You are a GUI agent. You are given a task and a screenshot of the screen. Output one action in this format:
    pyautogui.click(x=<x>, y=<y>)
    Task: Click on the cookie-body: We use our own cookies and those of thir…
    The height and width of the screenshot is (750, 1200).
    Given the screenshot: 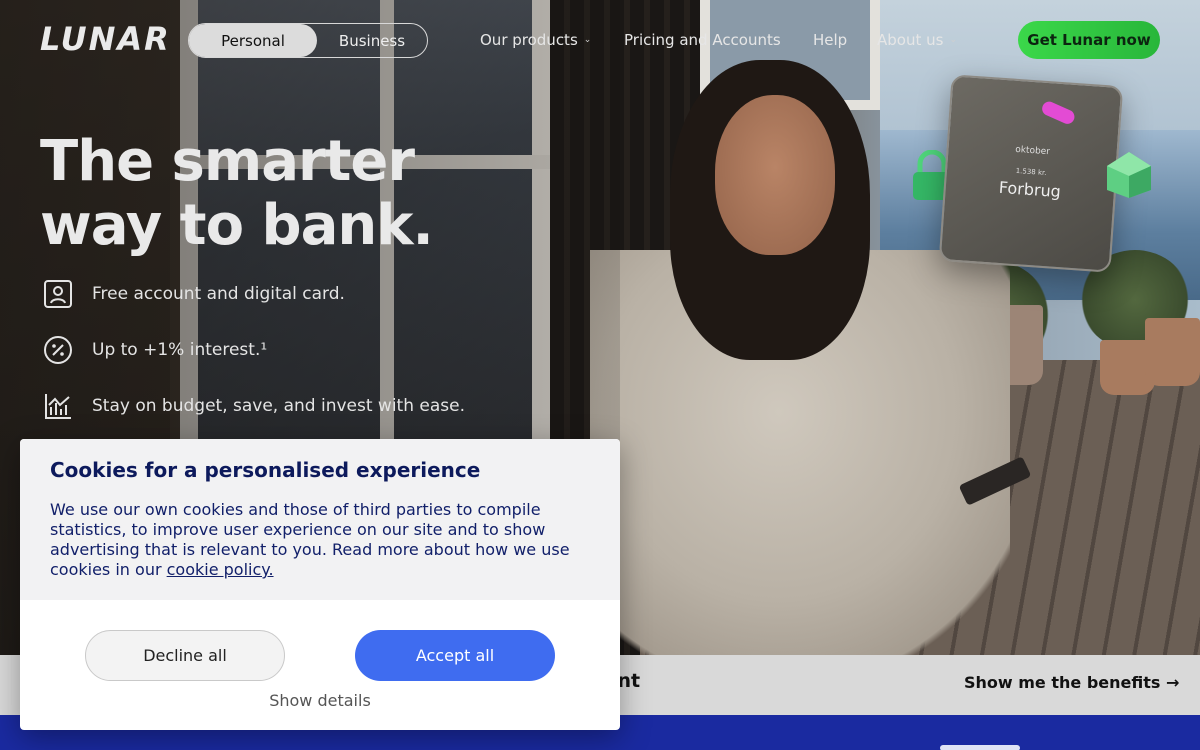 What is the action you would take?
    pyautogui.click(x=320, y=540)
    